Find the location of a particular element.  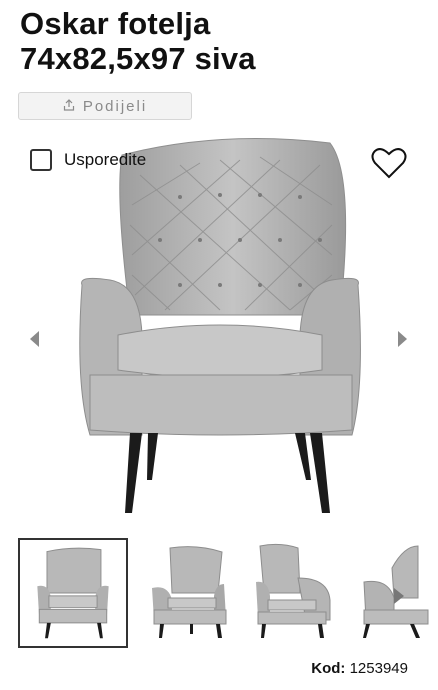

thumbnail-front is located at coordinates (73, 593).